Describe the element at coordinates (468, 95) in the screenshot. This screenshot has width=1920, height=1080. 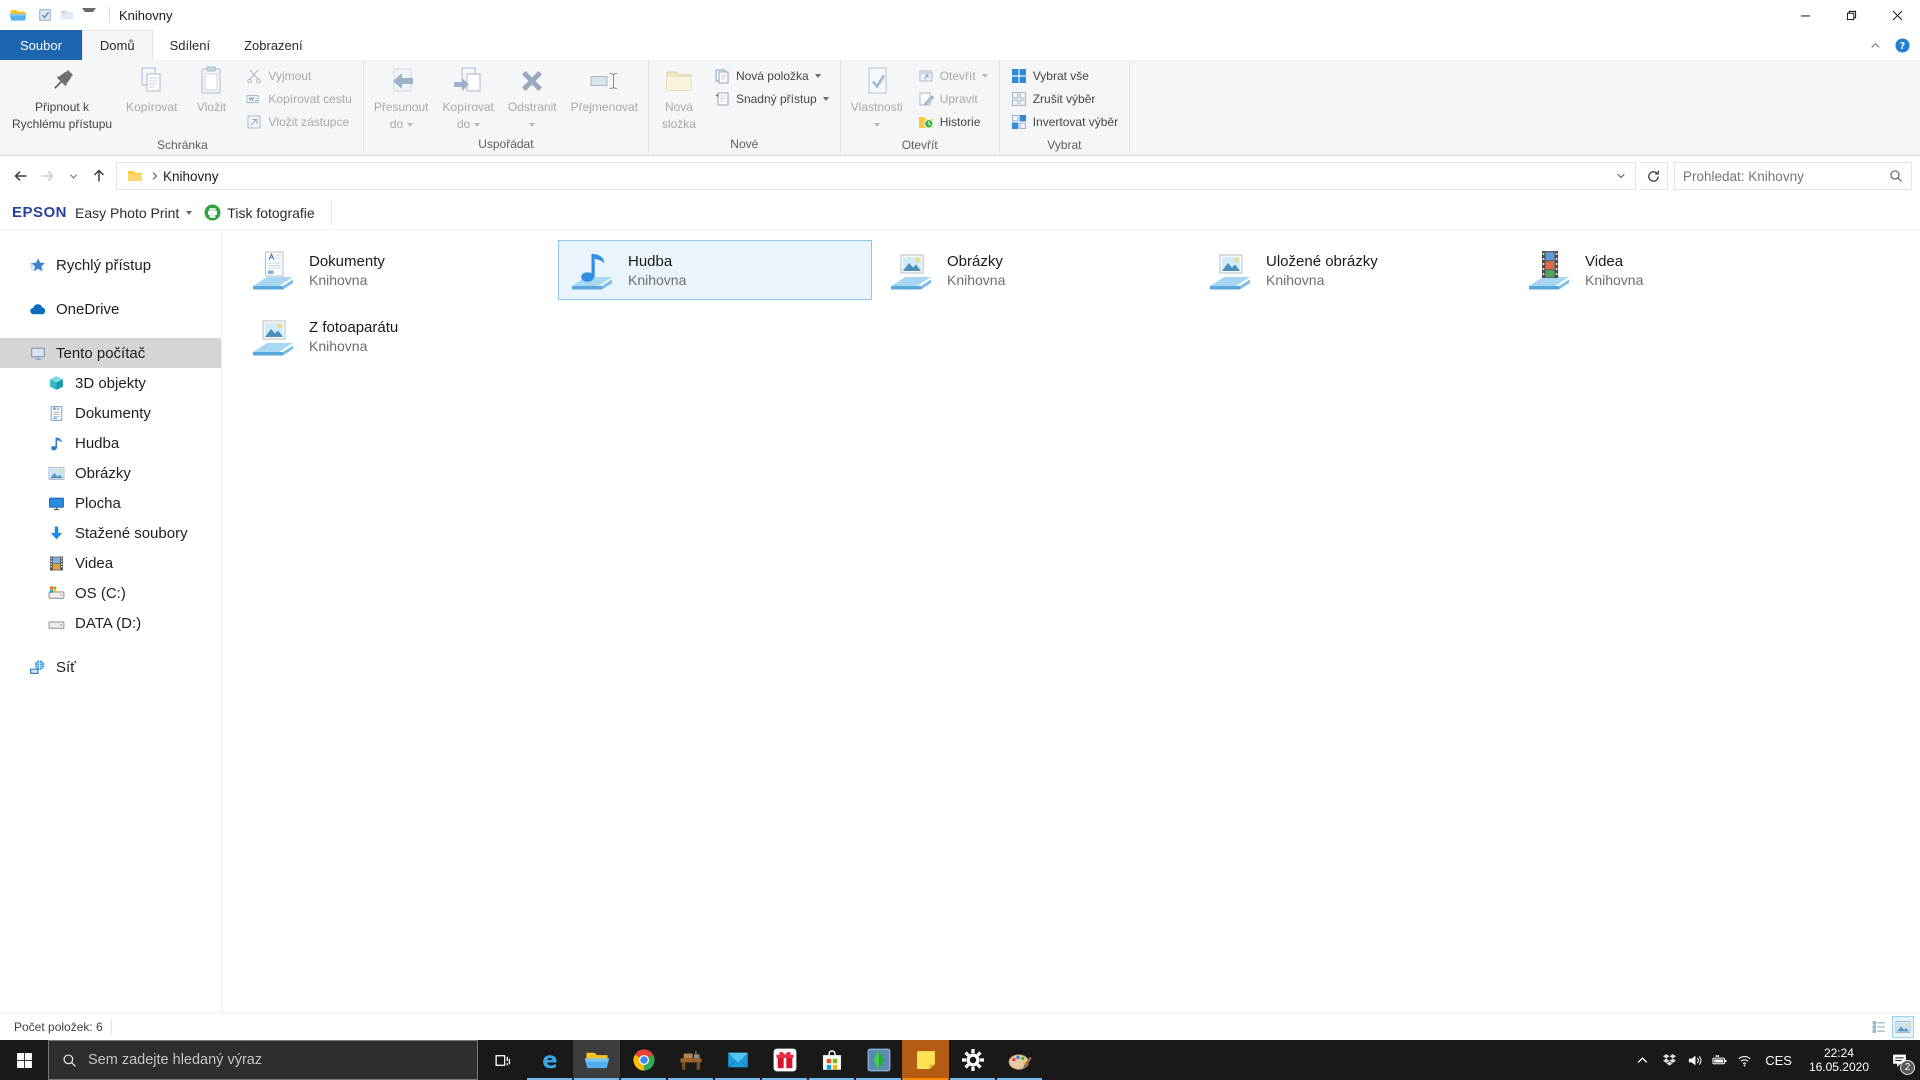
I see `ribbon-button-kopirovat-do: Kopírovat do` at that location.